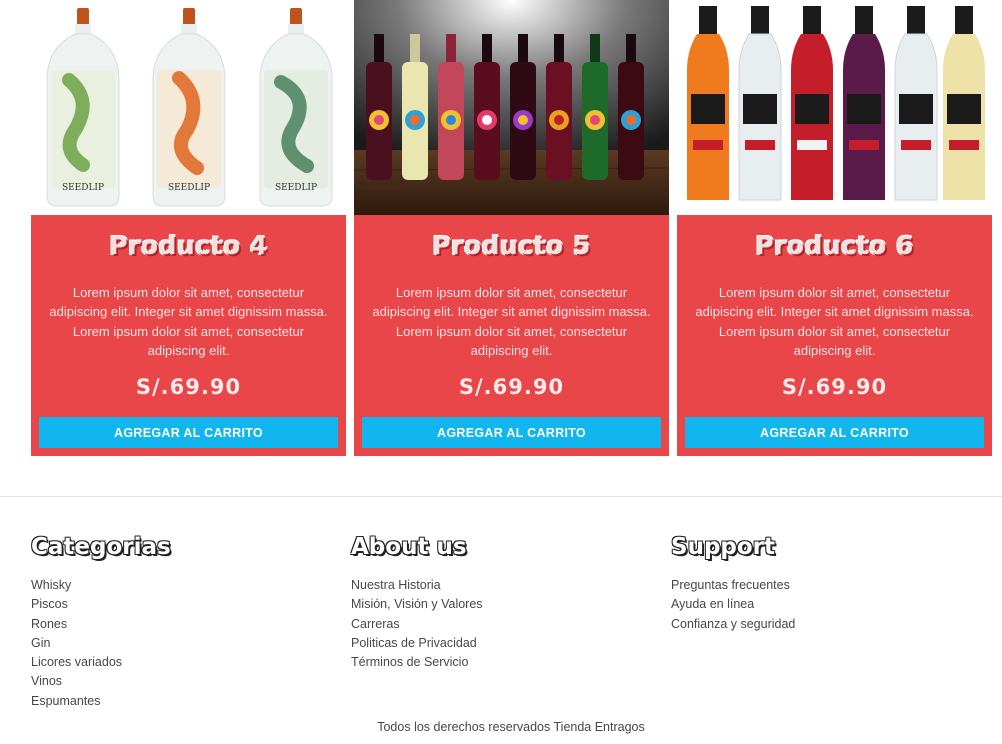 The width and height of the screenshot is (1002, 744). Describe the element at coordinates (188, 245) in the screenshot. I see `product-title: Producto 4` at that location.